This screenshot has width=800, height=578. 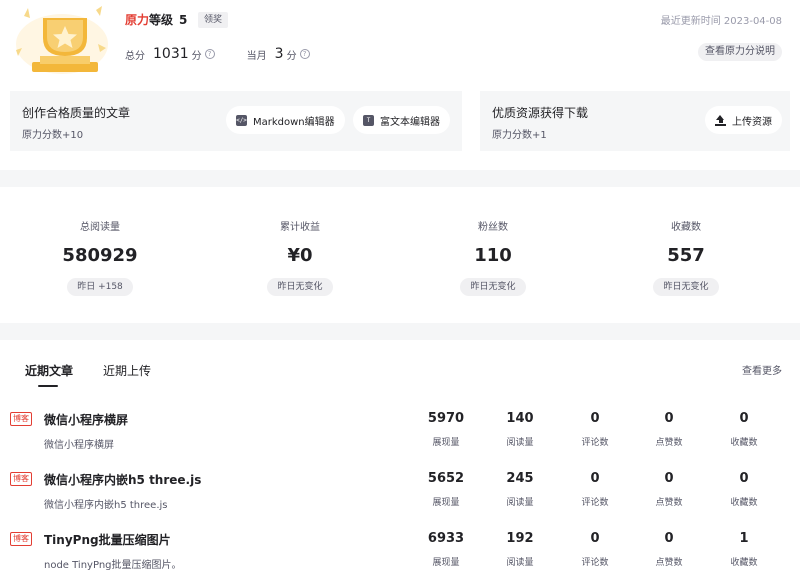 I want to click on upload-resource-button: 上传资源, so click(x=743, y=120).